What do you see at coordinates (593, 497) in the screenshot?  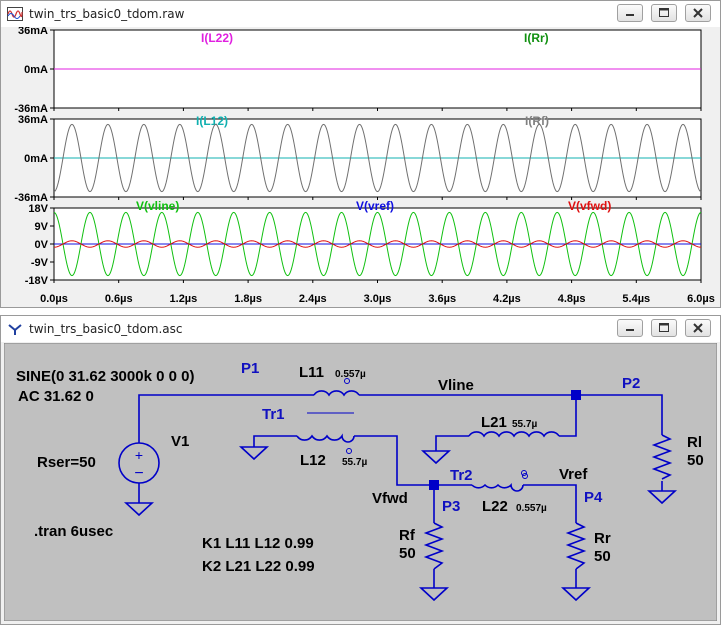 I see `port-label-p4: P4` at bounding box center [593, 497].